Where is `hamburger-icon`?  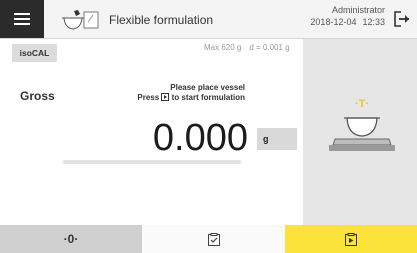
hamburger-icon is located at coordinates (22, 19).